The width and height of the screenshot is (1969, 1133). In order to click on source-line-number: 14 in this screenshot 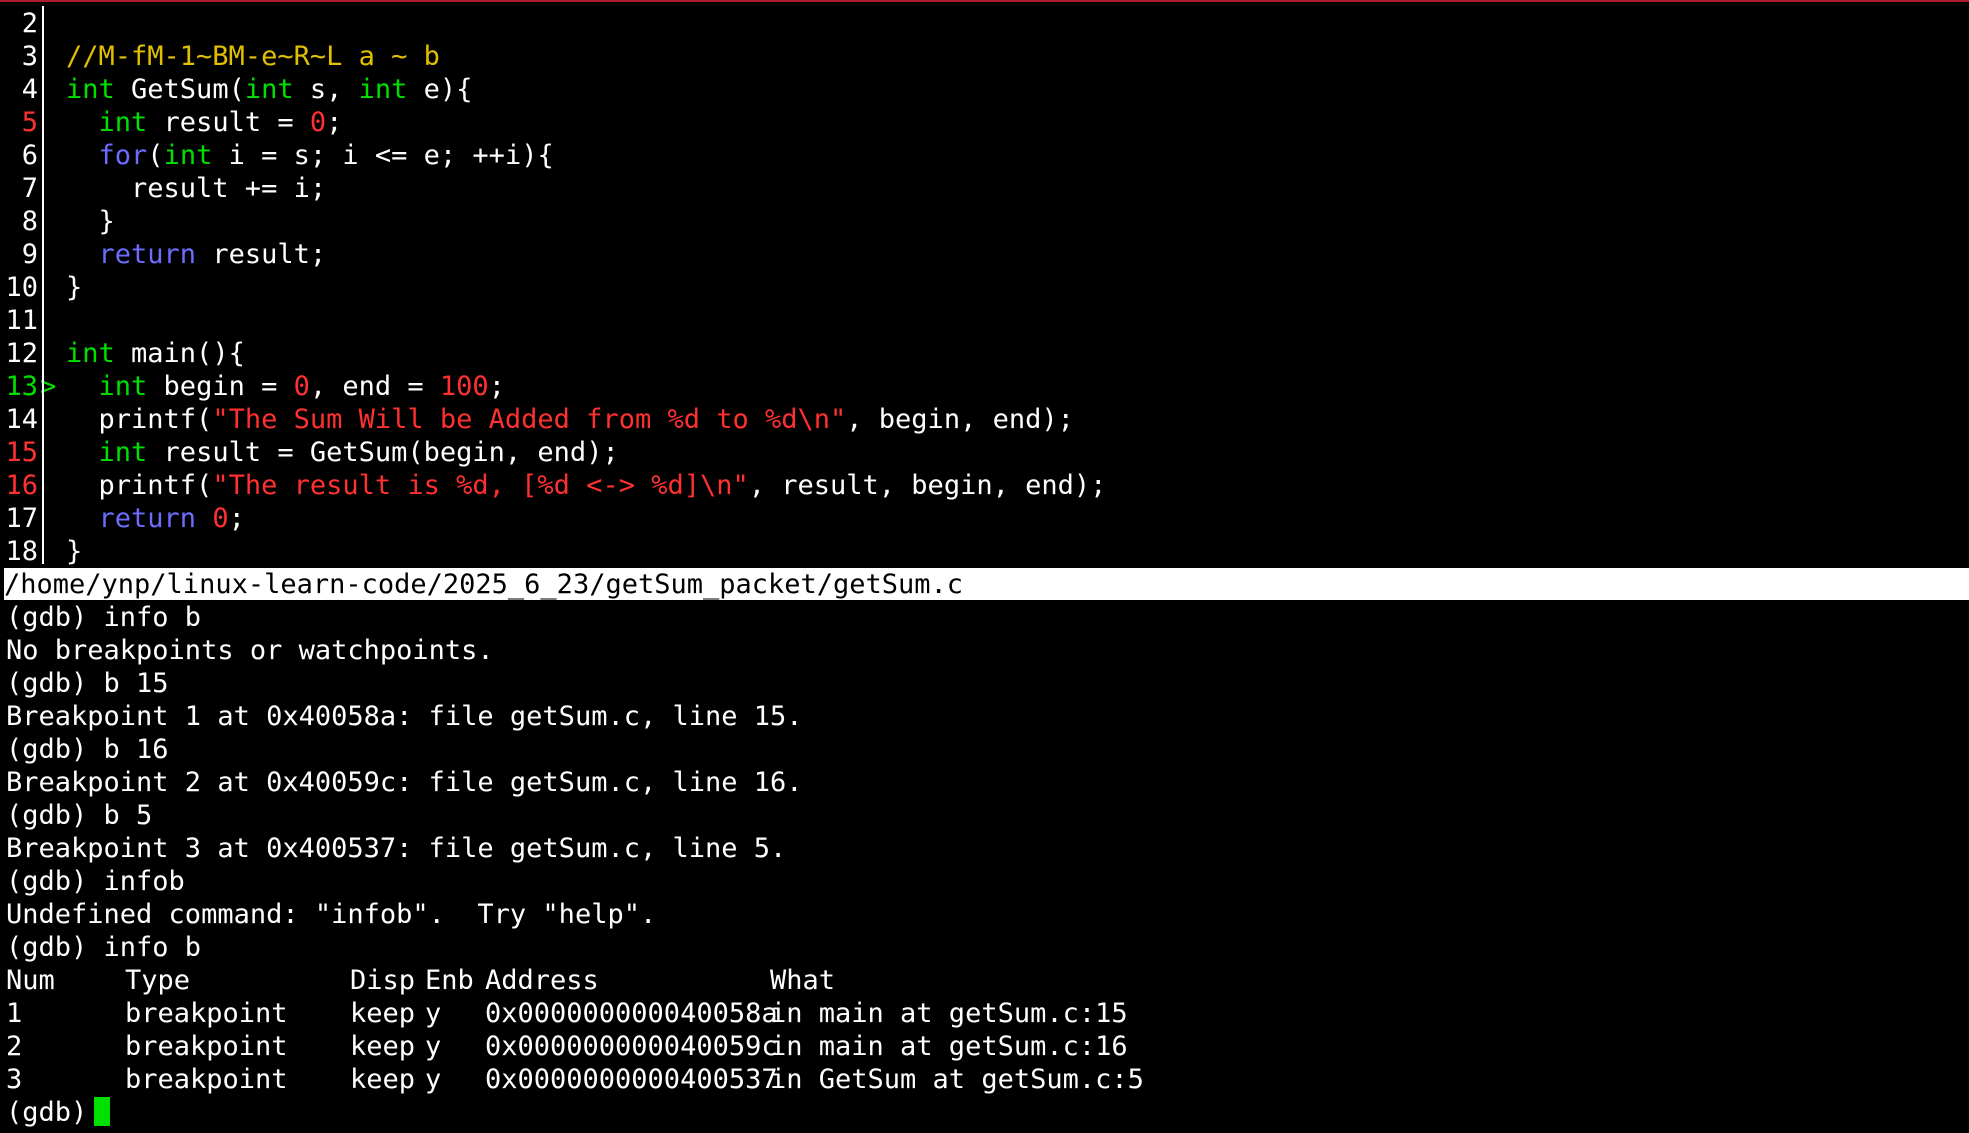, I will do `click(21, 419)`.